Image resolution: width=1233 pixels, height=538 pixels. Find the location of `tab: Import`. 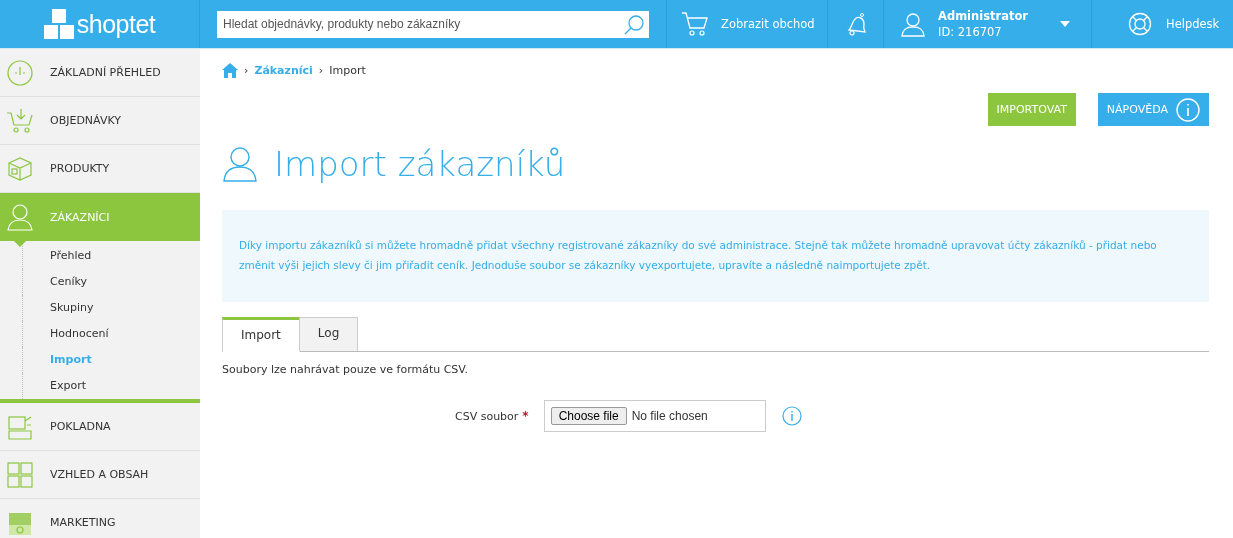

tab: Import is located at coordinates (261, 334).